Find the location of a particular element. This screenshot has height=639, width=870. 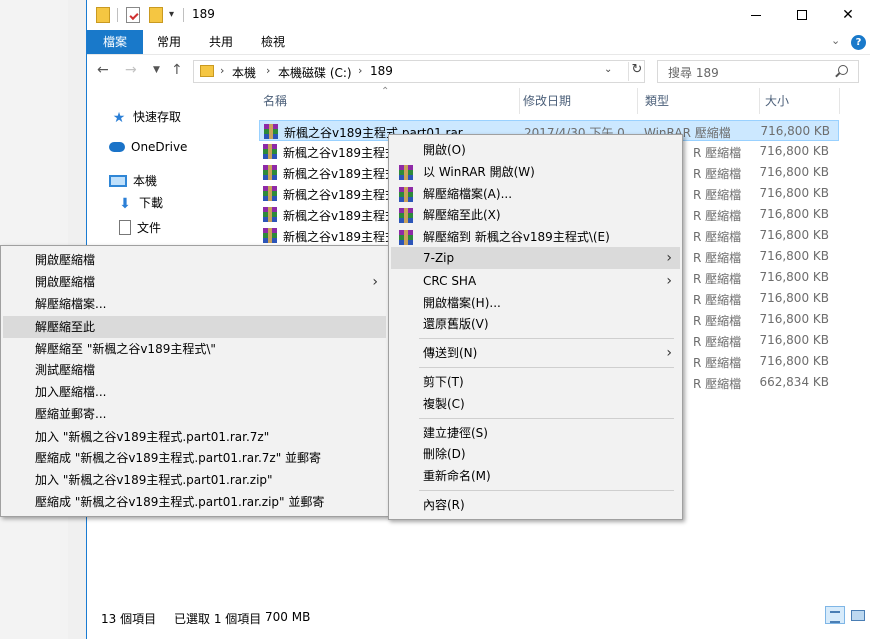

title-divider is located at coordinates (183, 15).